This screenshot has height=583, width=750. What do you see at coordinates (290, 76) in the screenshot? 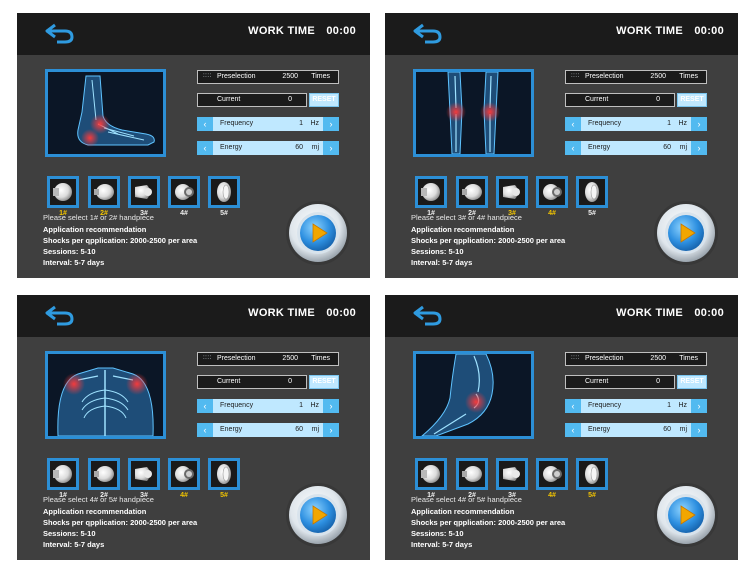
I see `preselection-value: 2500` at bounding box center [290, 76].